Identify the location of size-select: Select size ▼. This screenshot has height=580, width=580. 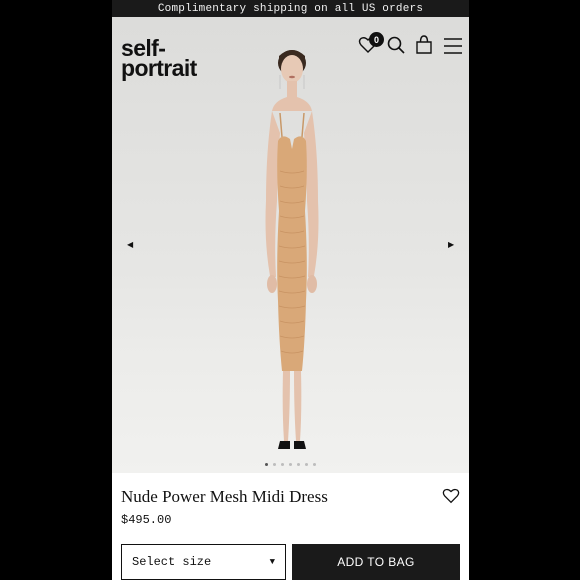
(203, 562).